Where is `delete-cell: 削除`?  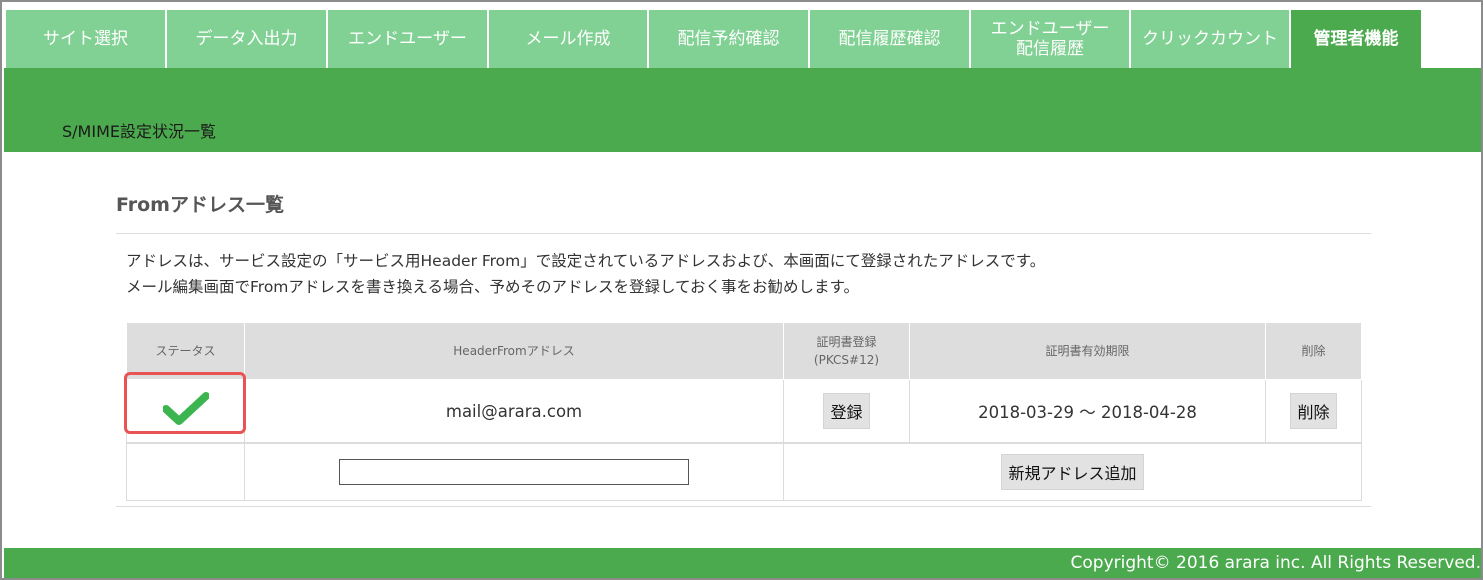
delete-cell: 削除 is located at coordinates (1313, 411).